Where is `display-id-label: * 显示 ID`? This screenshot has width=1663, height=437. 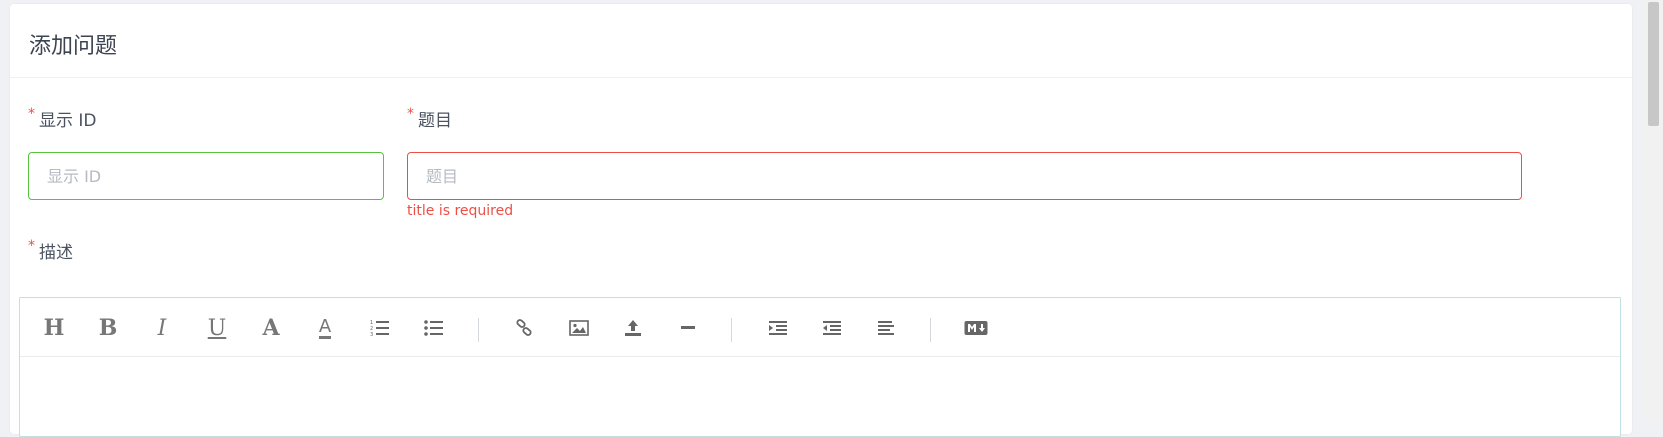
display-id-label: * 显示 ID is located at coordinates (62, 118).